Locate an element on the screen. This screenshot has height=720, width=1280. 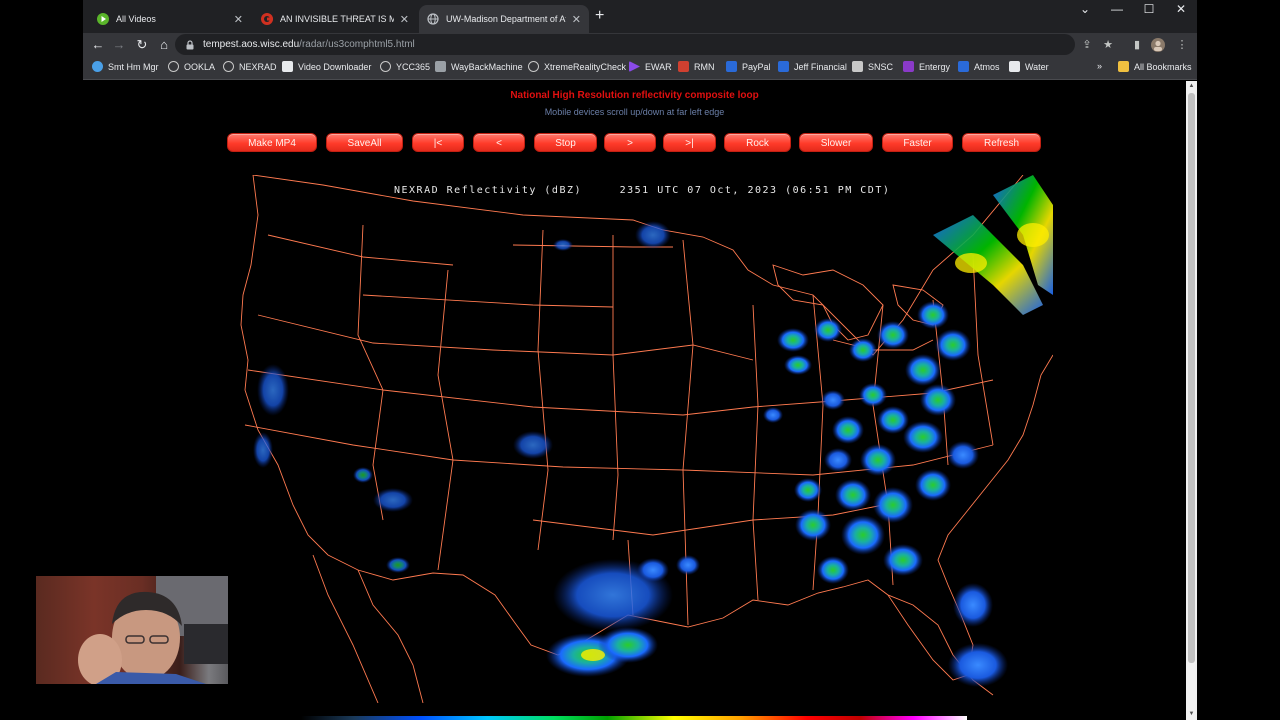
next-frame-button: > is located at coordinates (630, 142).